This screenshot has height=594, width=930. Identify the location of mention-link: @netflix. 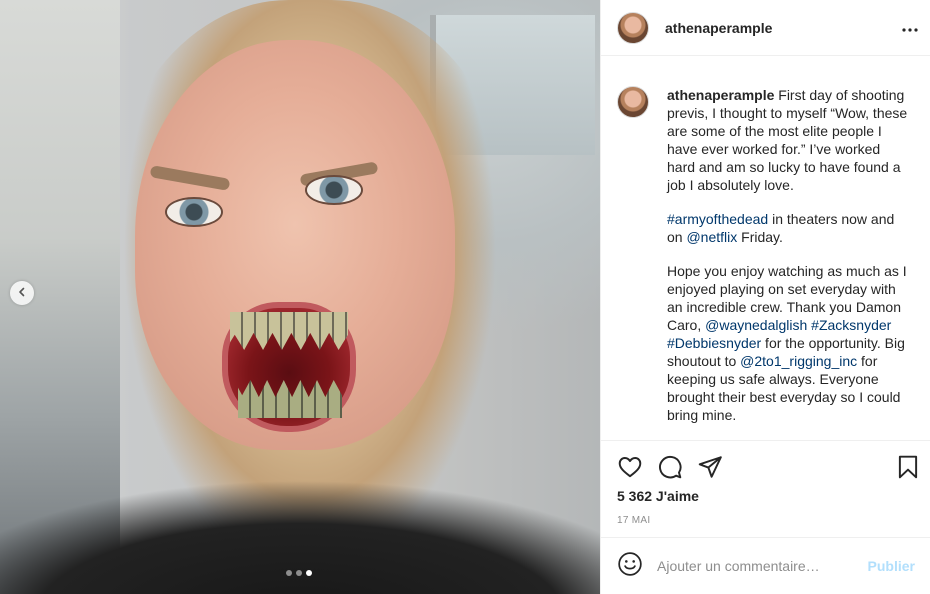
(711, 237).